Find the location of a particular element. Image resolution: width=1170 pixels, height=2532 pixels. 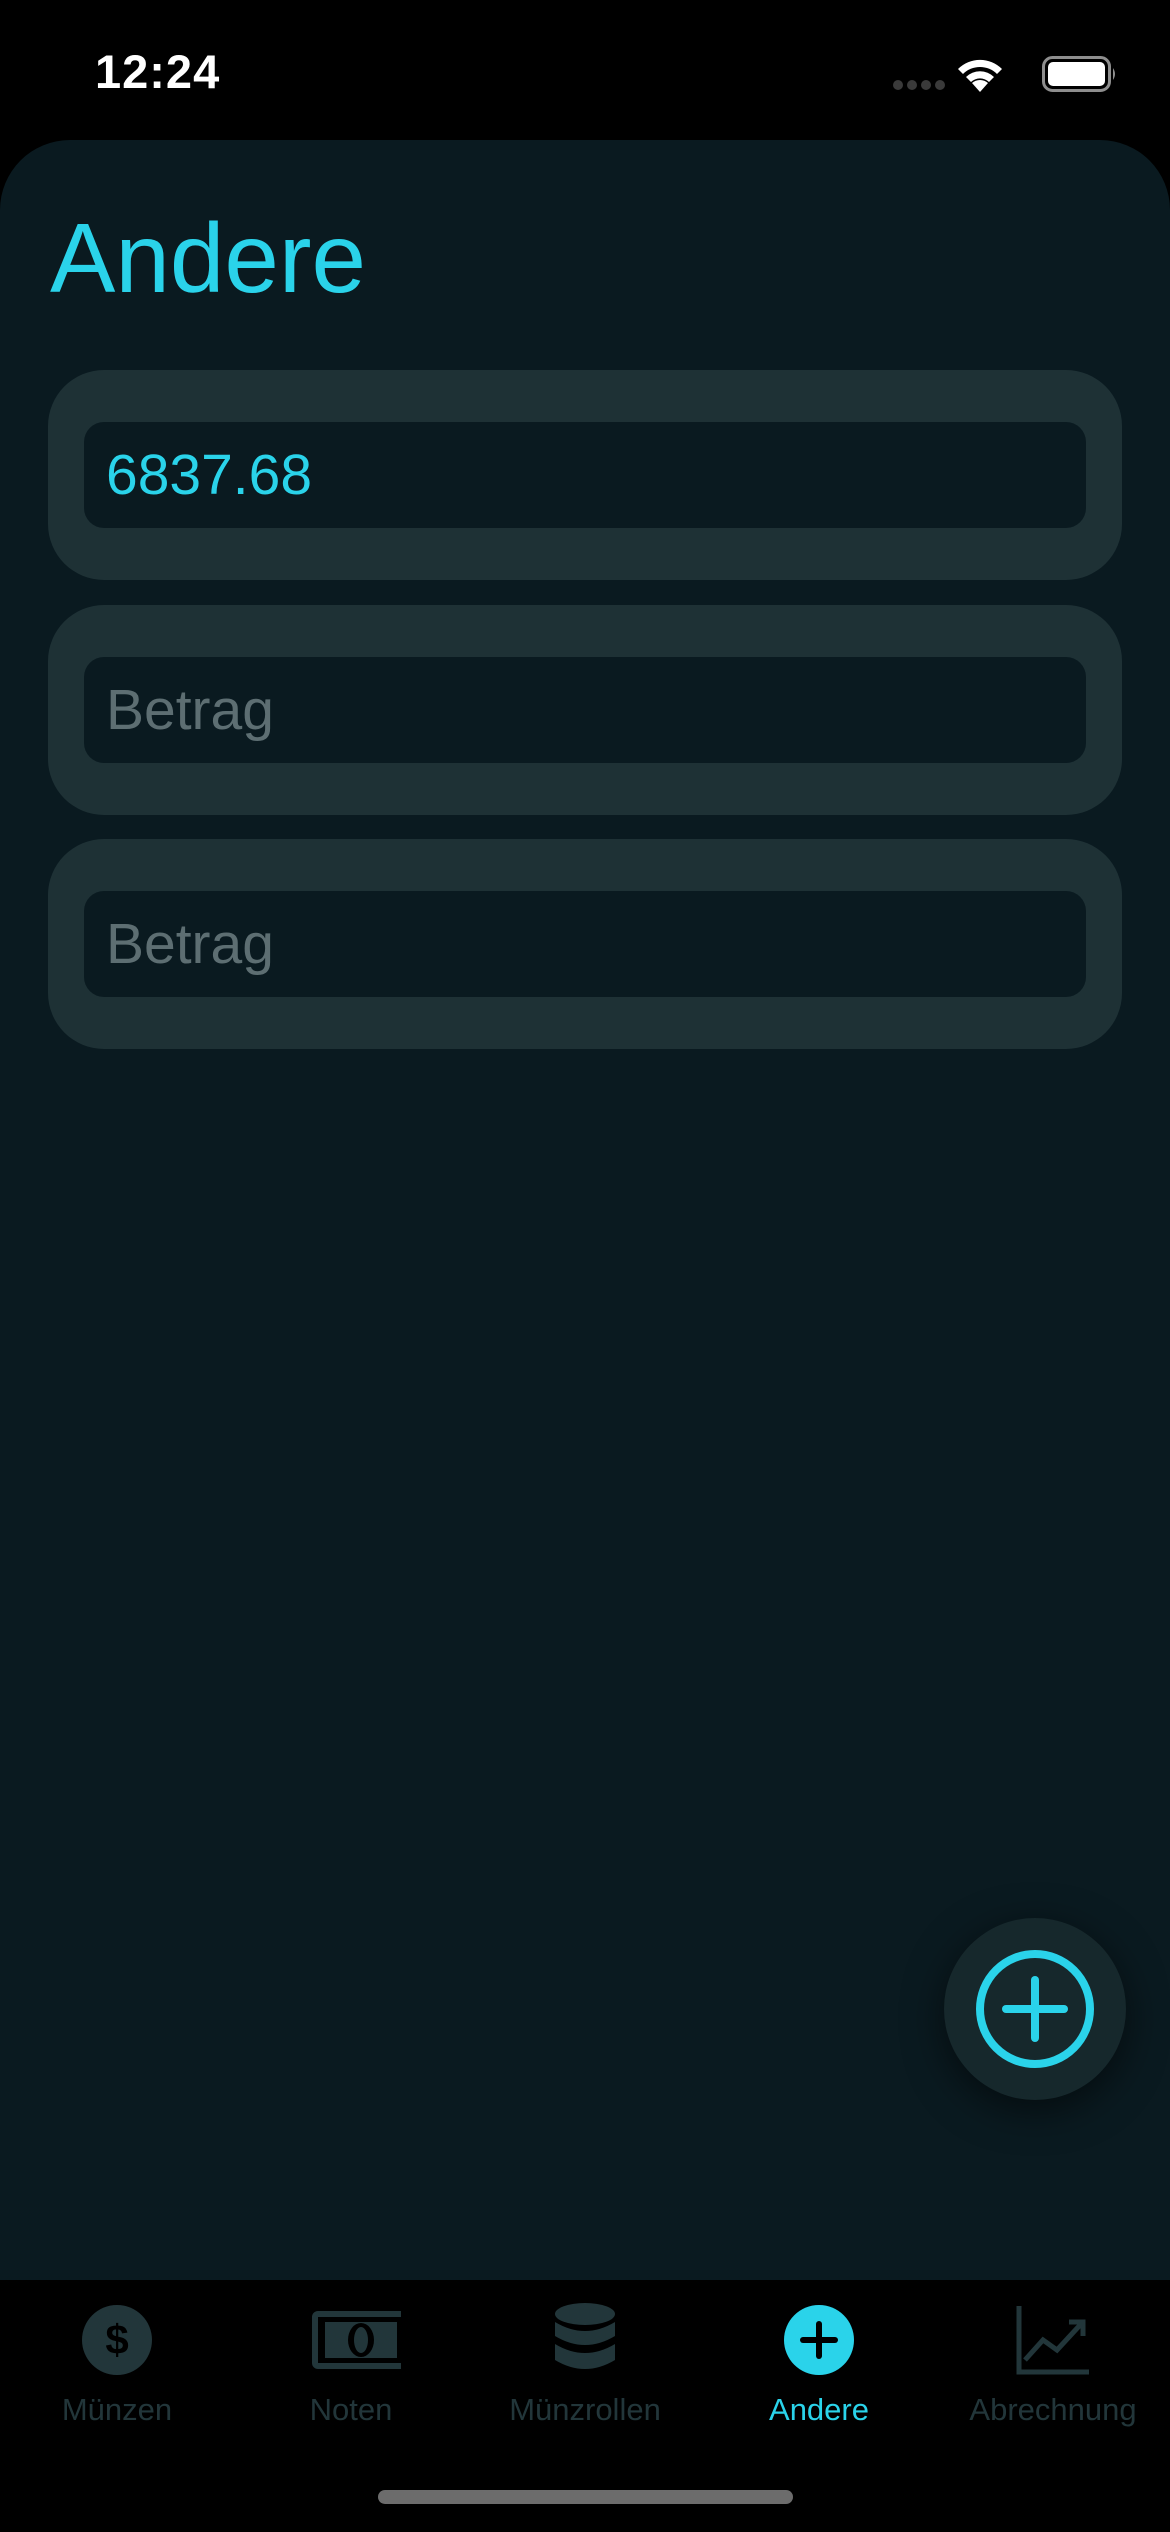

add-entry-button is located at coordinates (1035, 2009).